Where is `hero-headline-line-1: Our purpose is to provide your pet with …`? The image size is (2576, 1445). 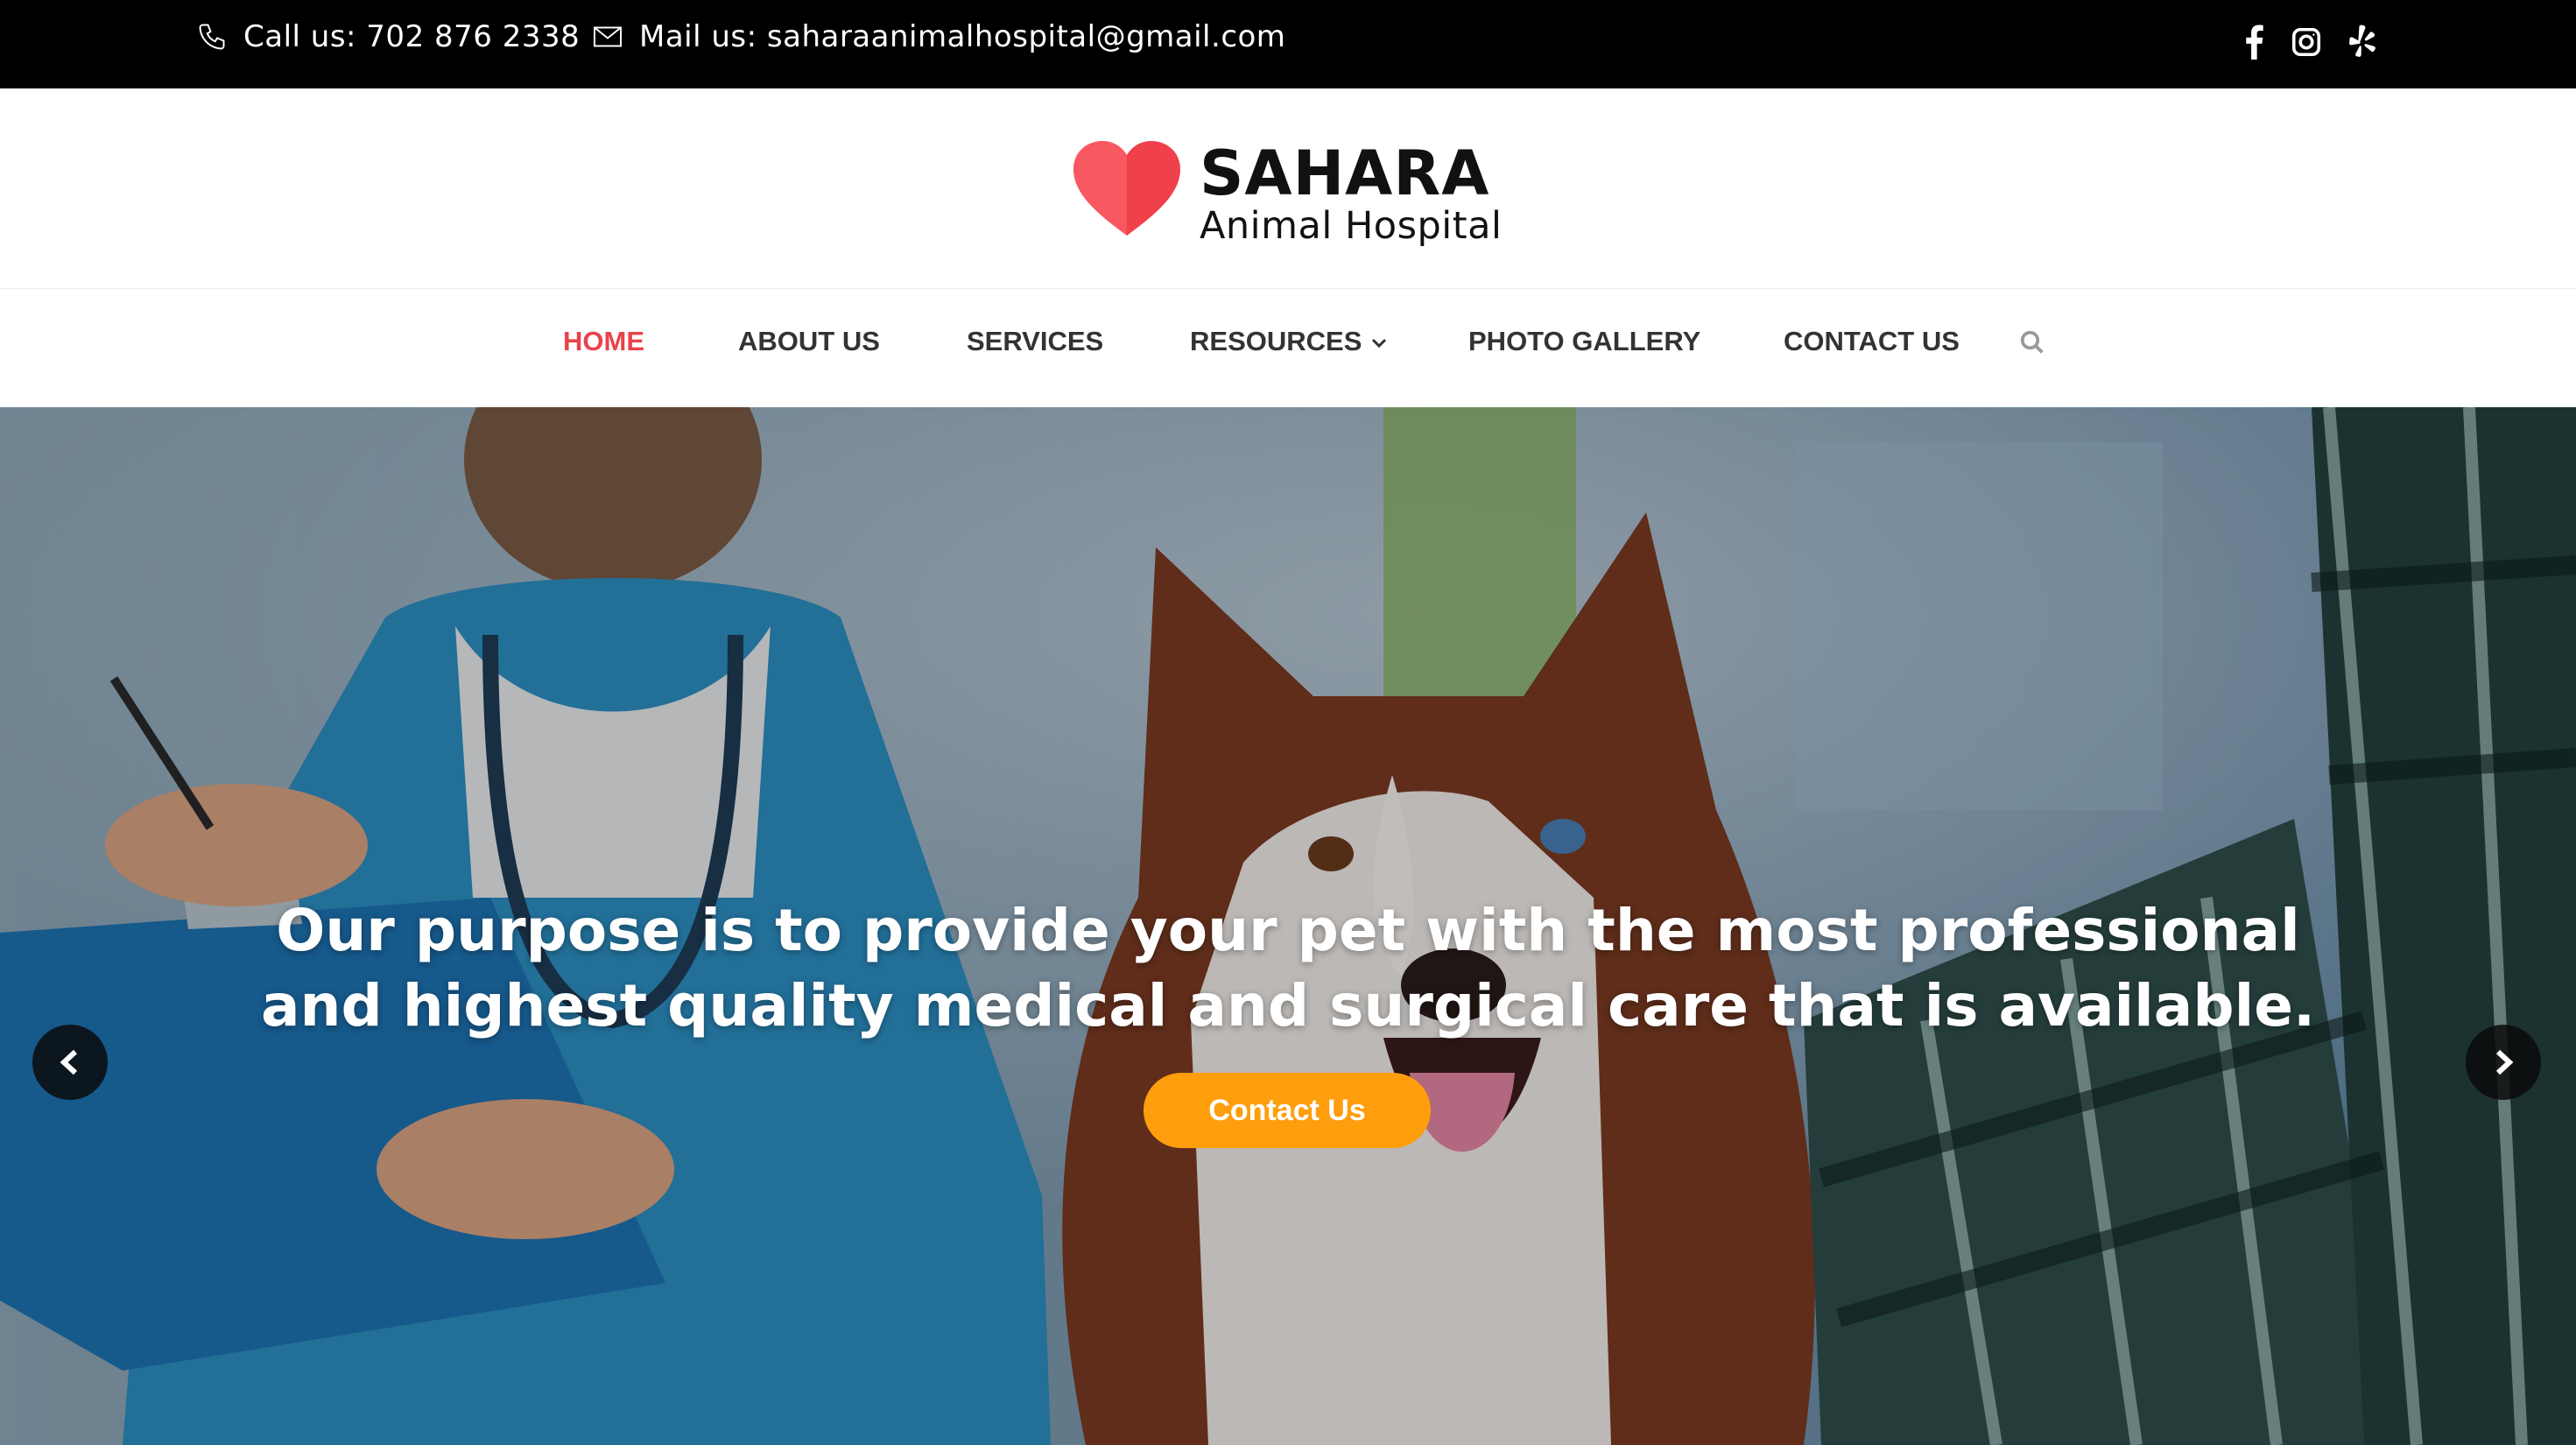
hero-headline-line-1: Our purpose is to provide your pet with … is located at coordinates (1288, 930).